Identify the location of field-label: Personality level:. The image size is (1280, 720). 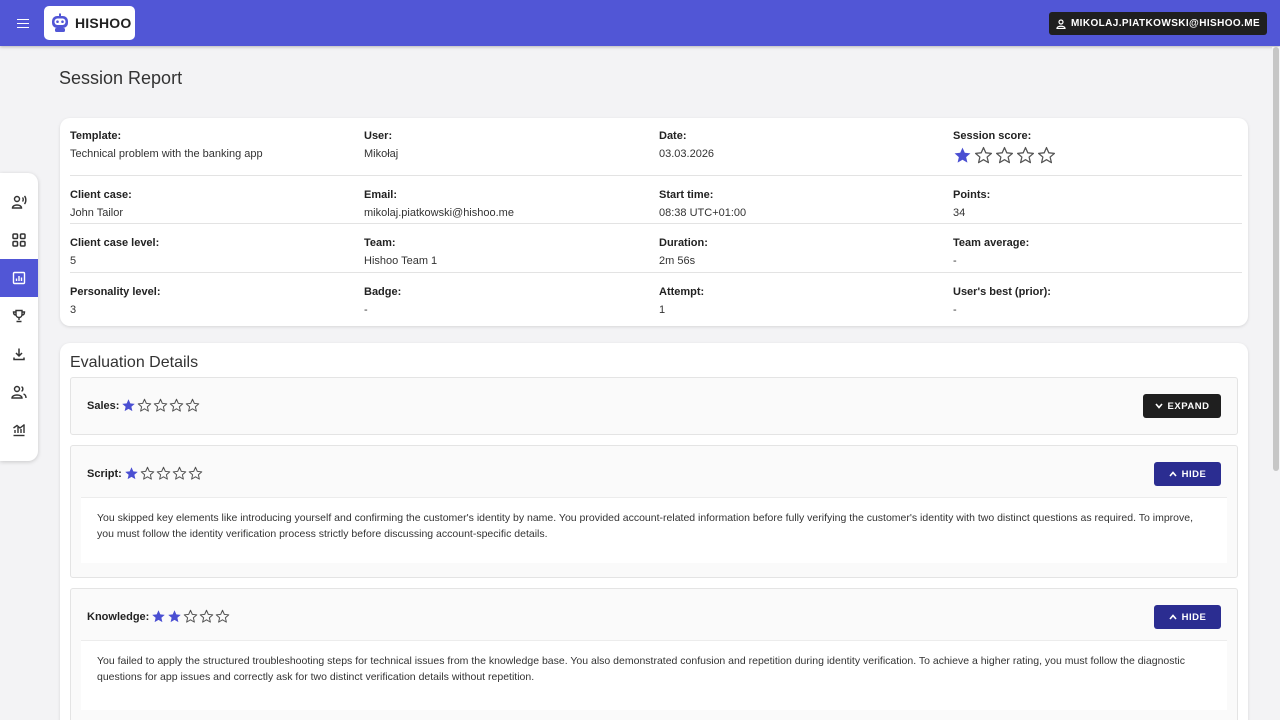
(115, 292).